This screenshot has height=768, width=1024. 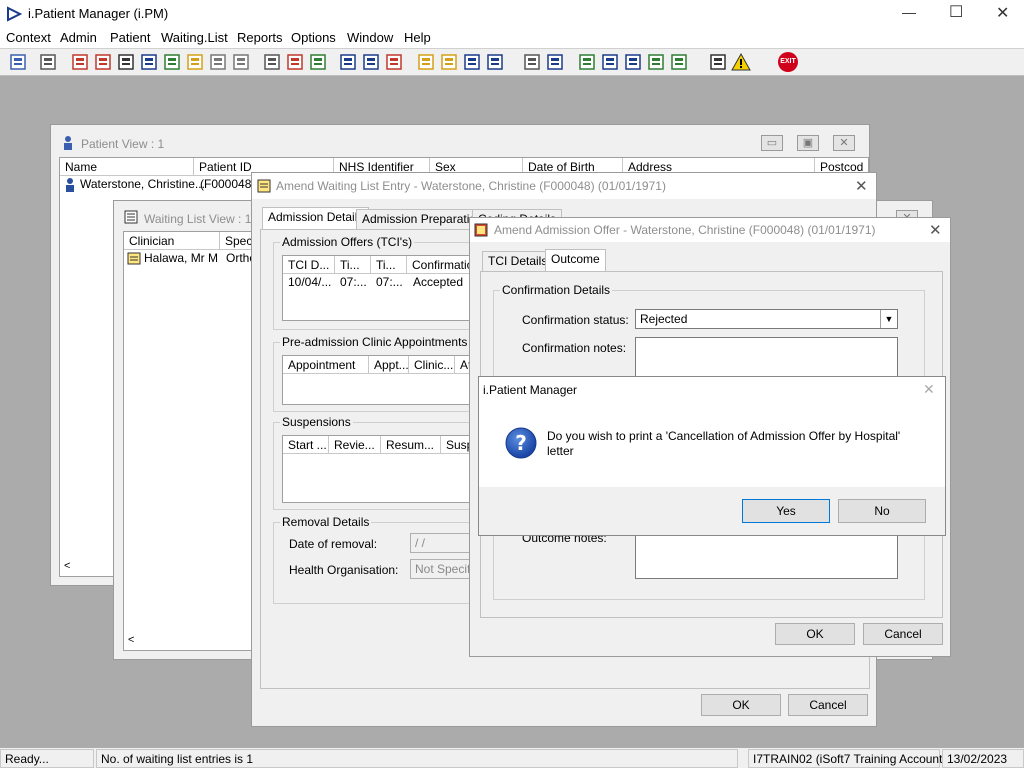 I want to click on tab-outcome: Outcome, so click(x=575, y=260).